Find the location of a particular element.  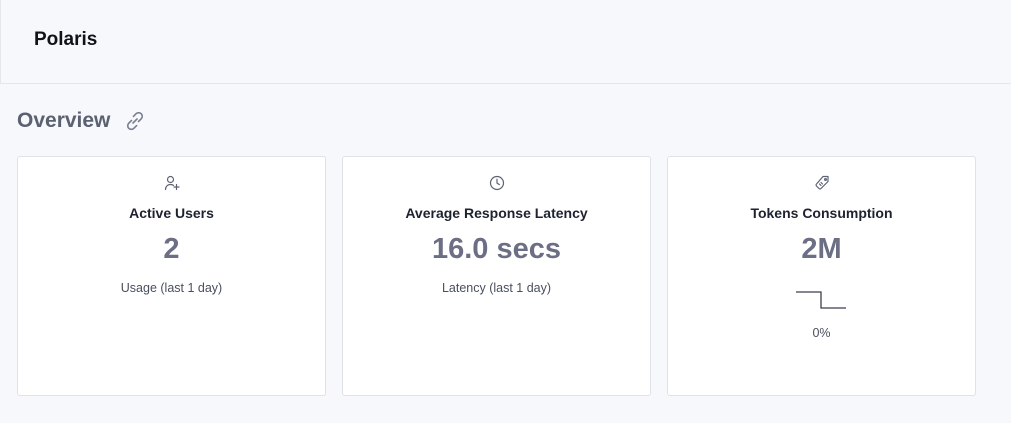

card-value: 16.0 secs is located at coordinates (496, 249).